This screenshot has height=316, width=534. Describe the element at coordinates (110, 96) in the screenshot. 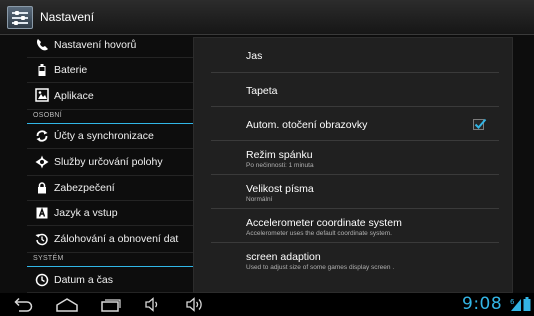

I see `sidebar-item-apps: Aplikace` at that location.